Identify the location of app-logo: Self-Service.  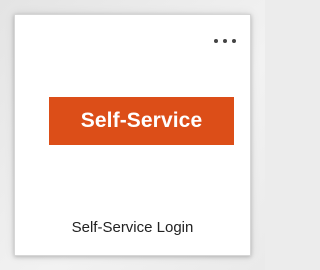
(141, 121).